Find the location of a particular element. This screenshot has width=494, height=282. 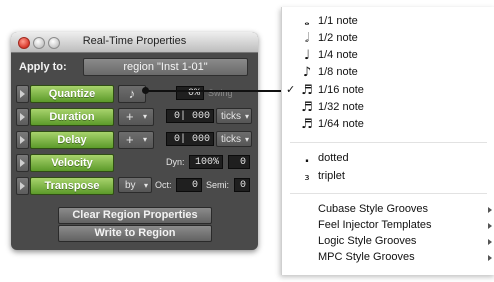

menu-item-feel-injector-templates: Feel Injector Templates is located at coordinates (388, 225).